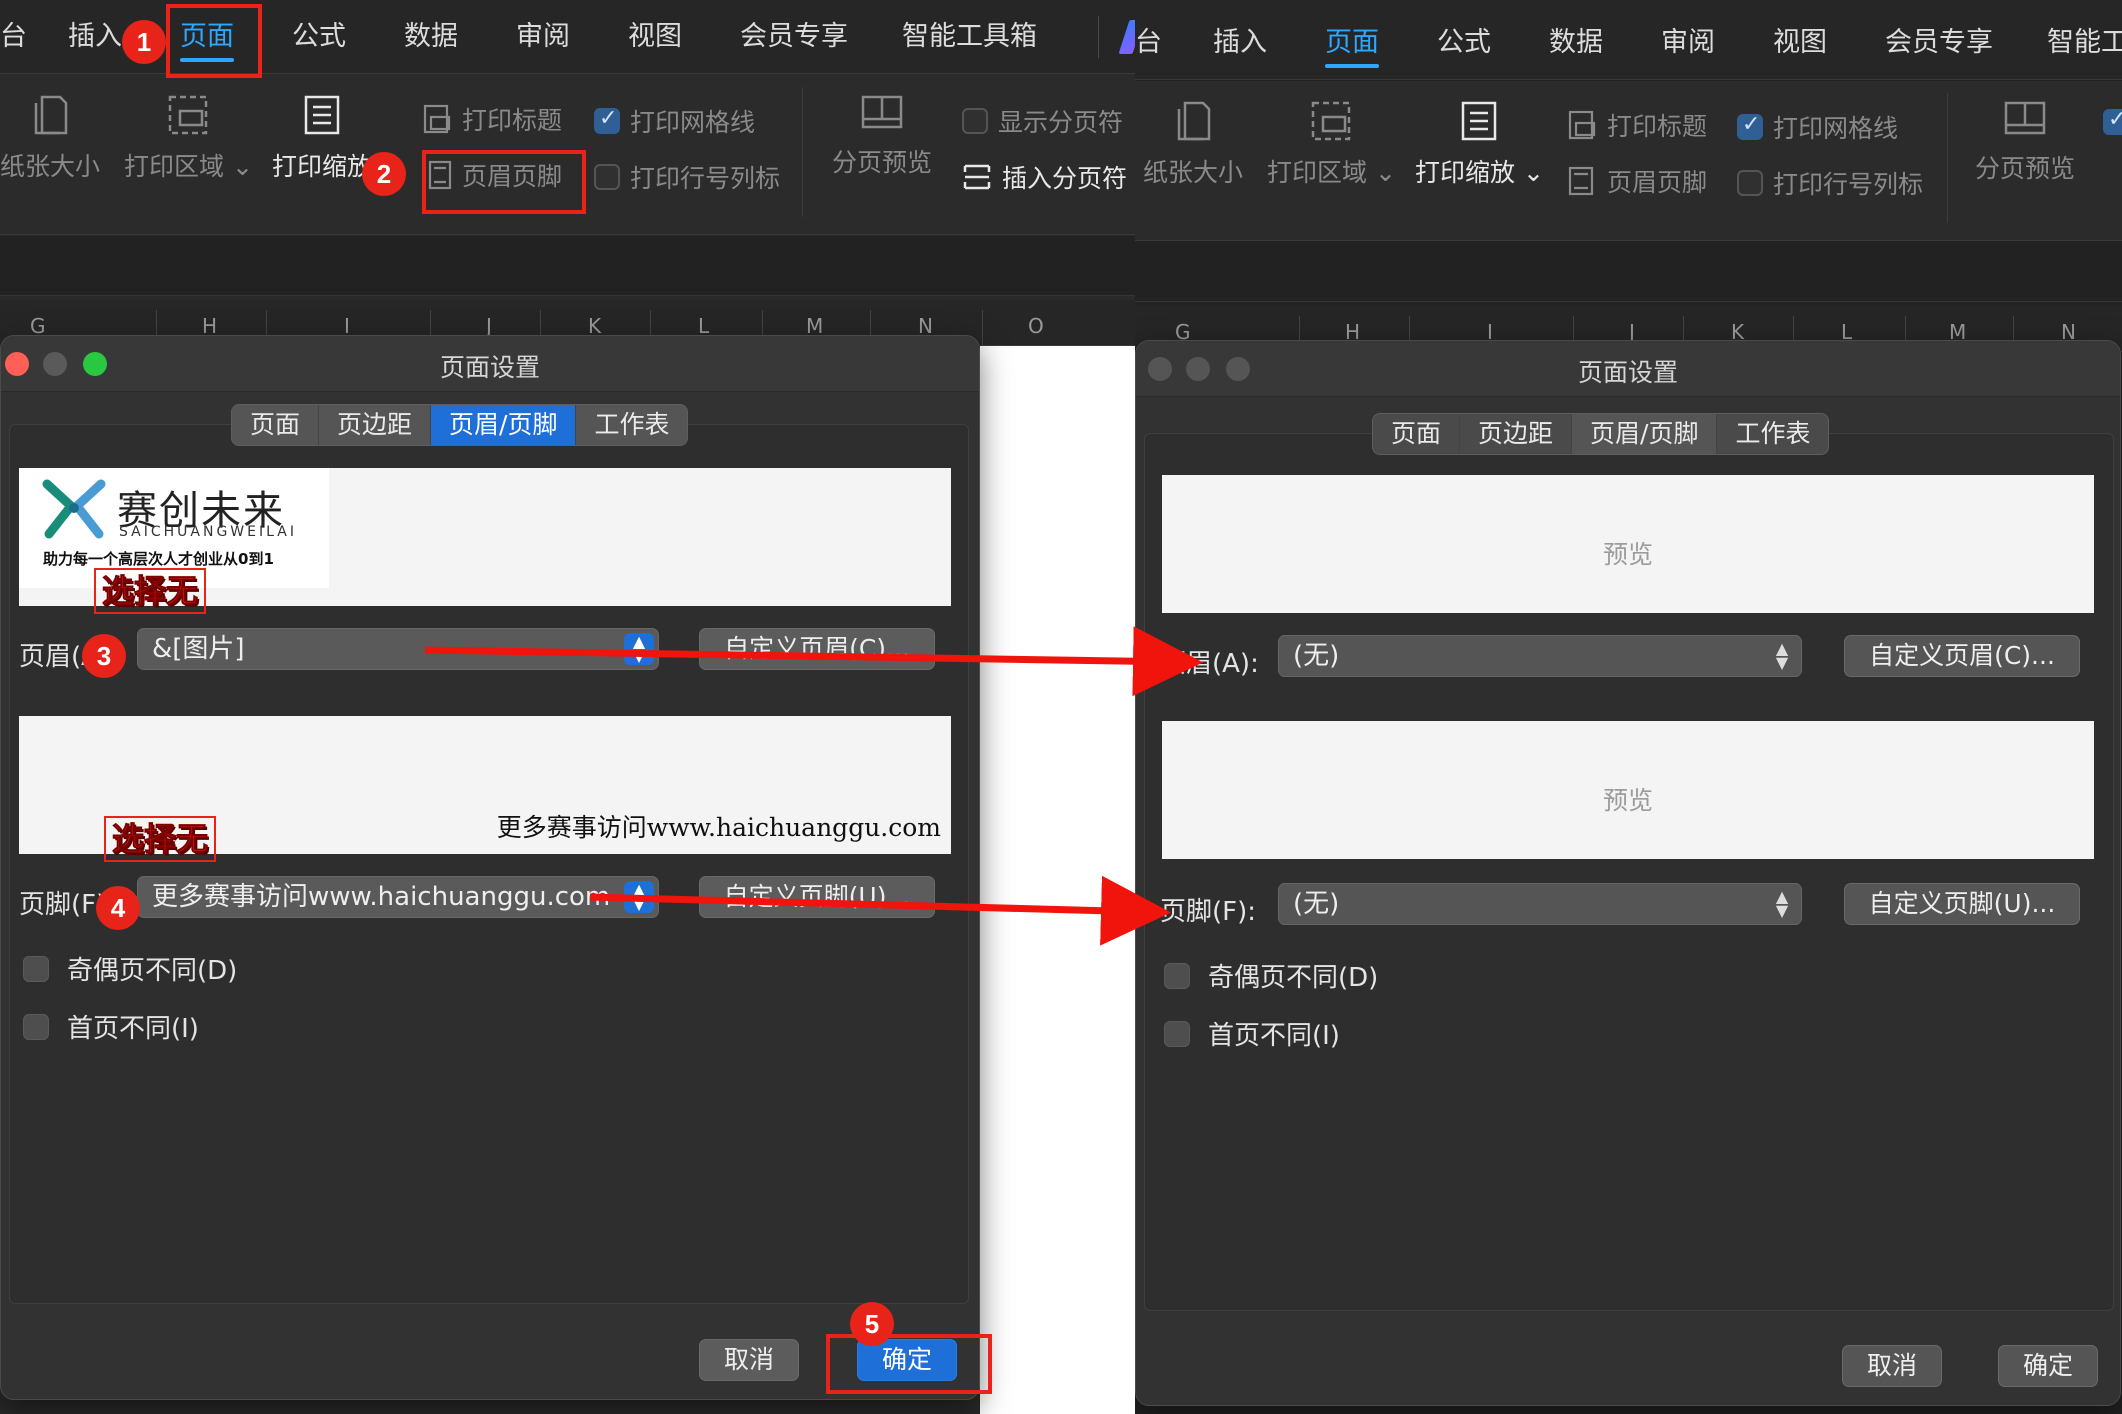 This screenshot has height=1414, width=2122. I want to click on print-area-icon, so click(1331, 121).